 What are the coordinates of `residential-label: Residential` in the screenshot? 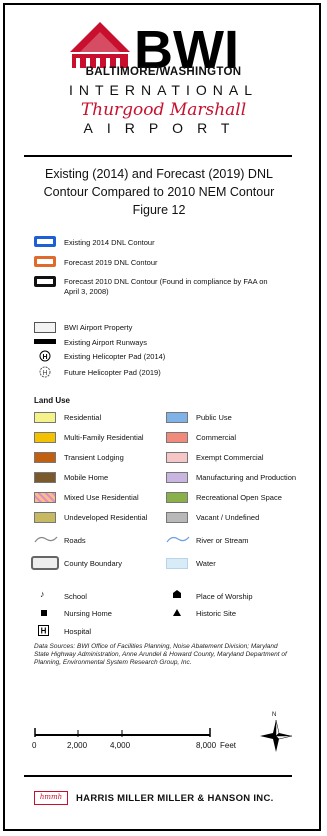 It's located at (83, 417).